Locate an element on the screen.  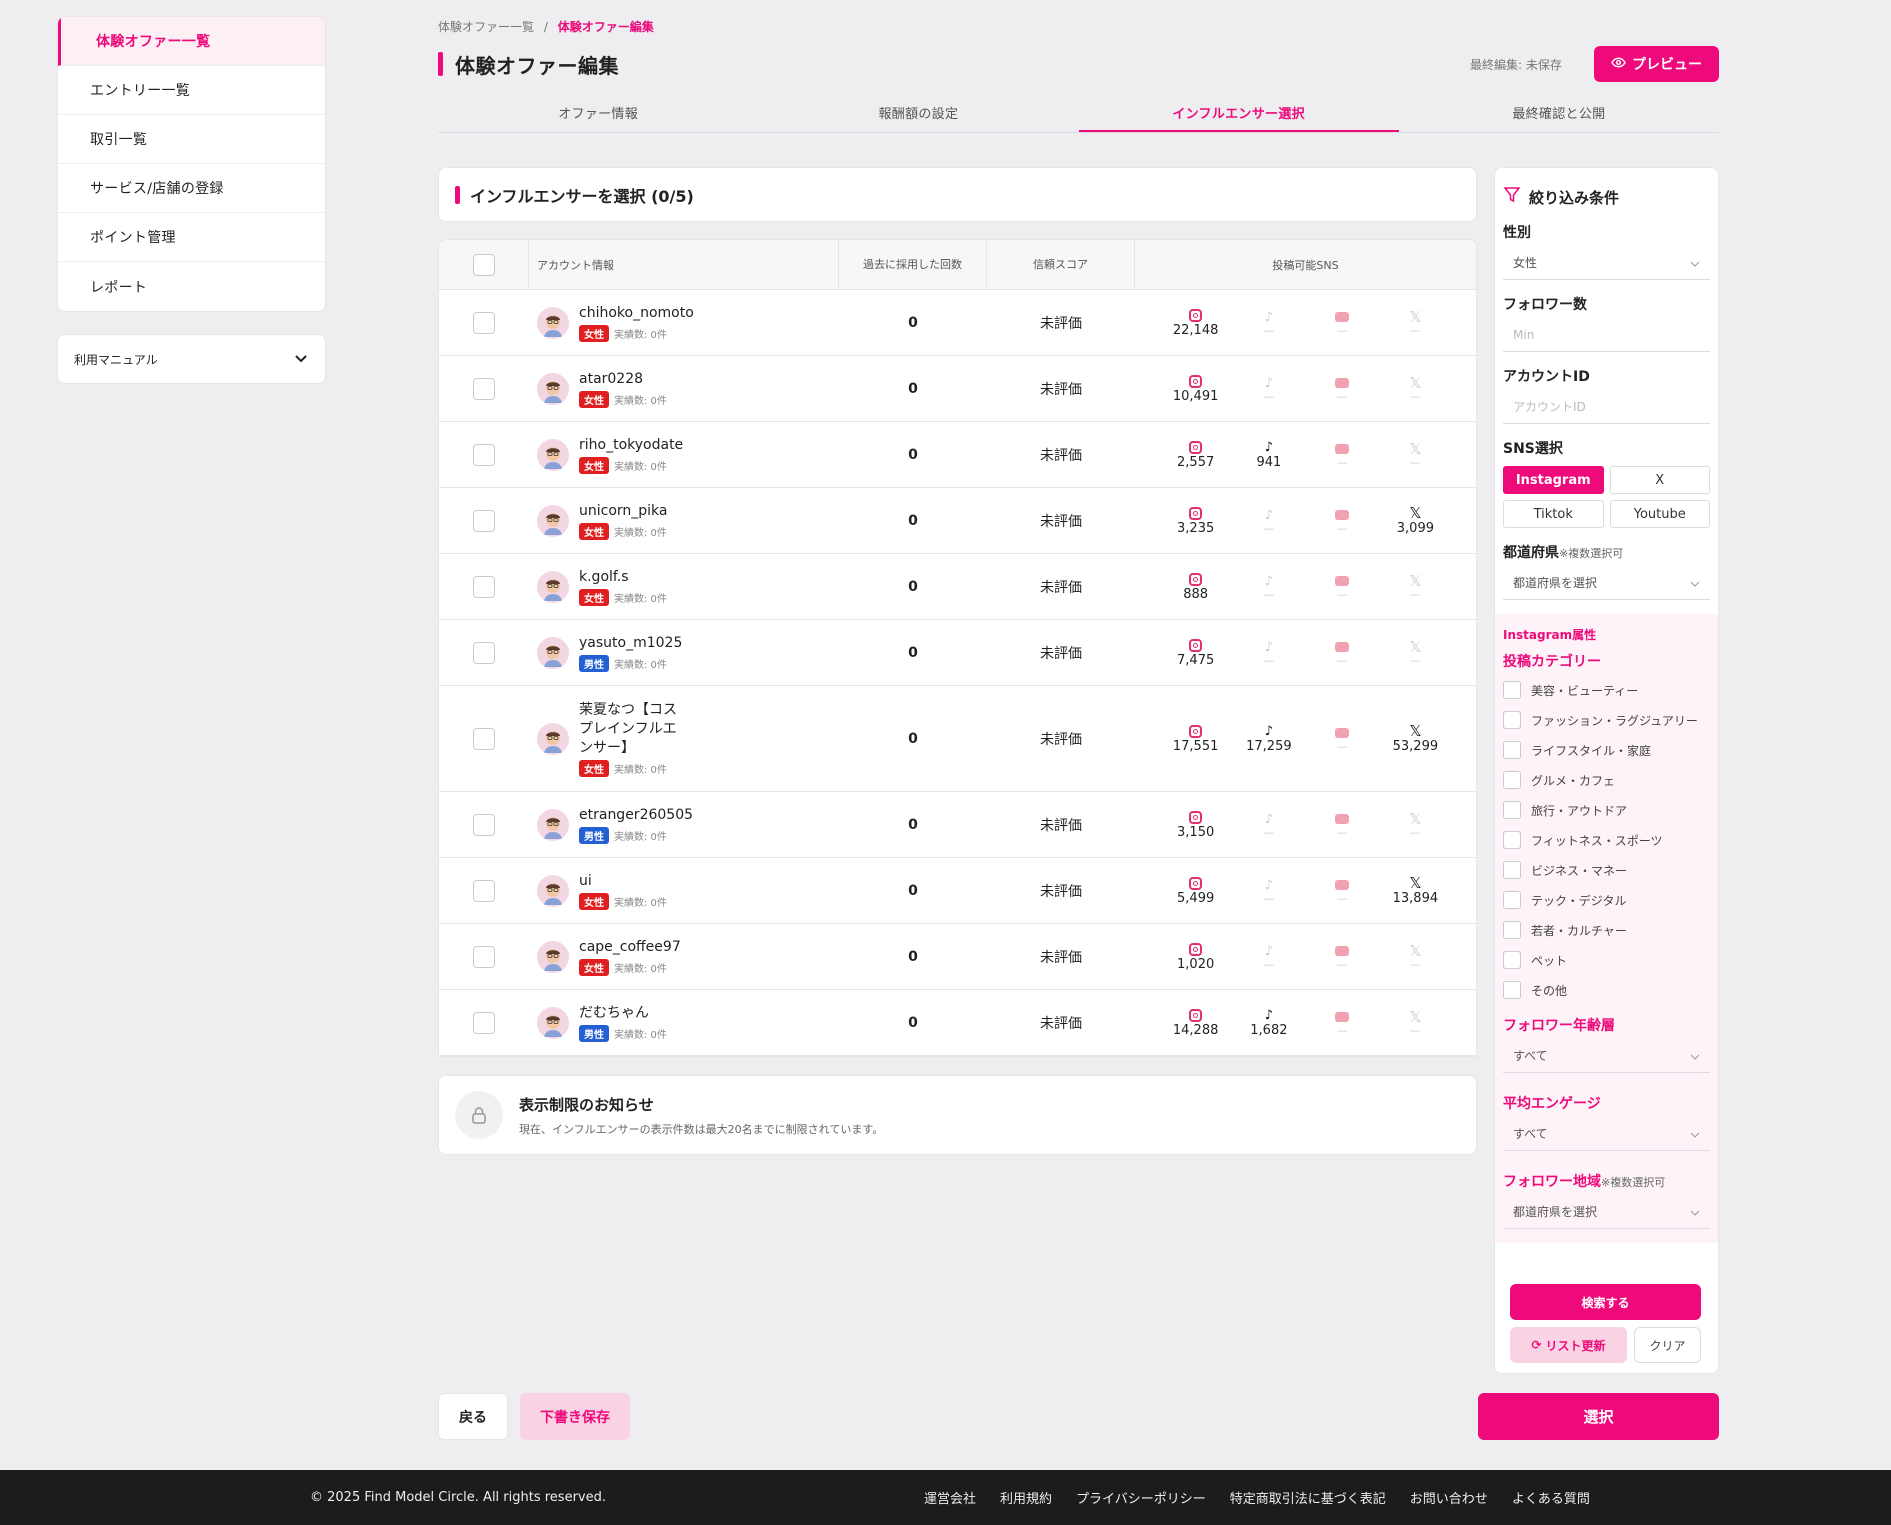
preview-button: プレビュー is located at coordinates (1656, 64).